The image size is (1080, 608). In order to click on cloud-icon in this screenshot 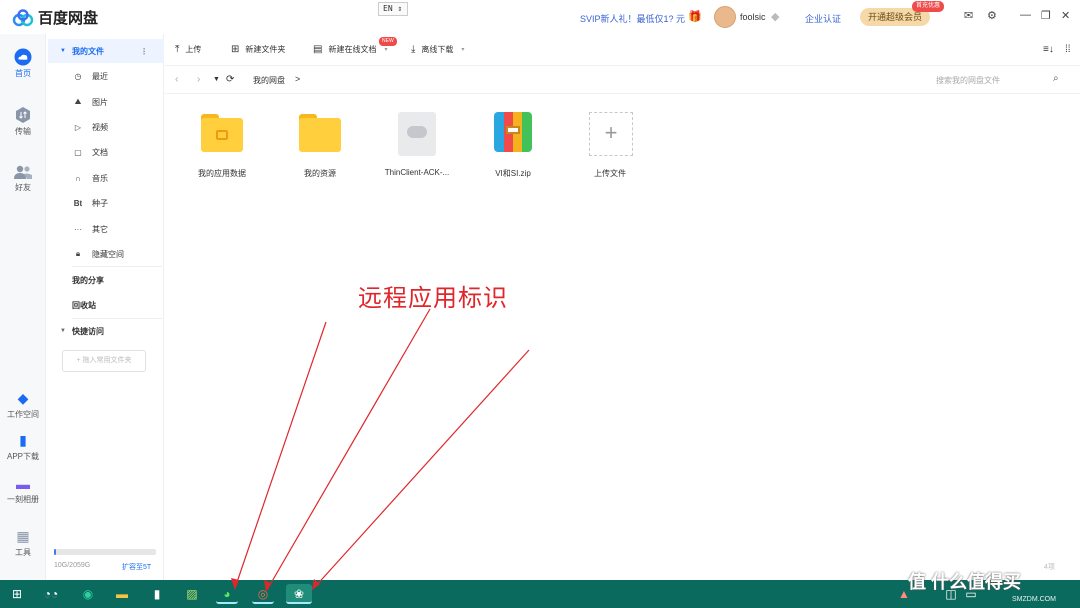, I will do `click(23, 57)`.